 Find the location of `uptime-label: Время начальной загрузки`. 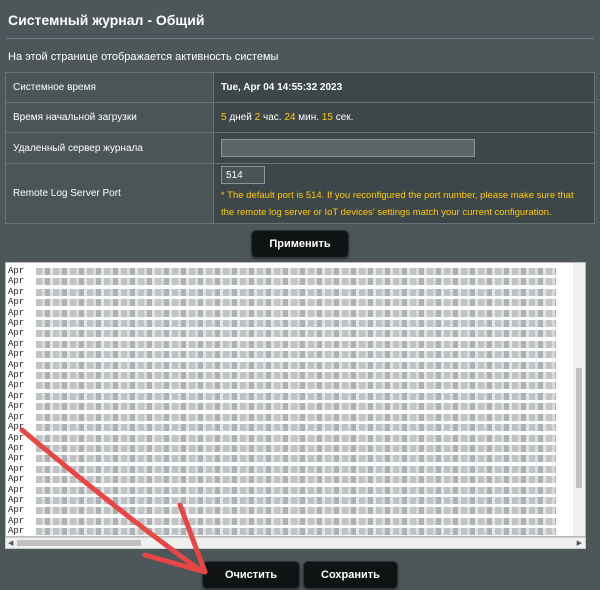

uptime-label: Время начальной загрузки is located at coordinates (109, 117).